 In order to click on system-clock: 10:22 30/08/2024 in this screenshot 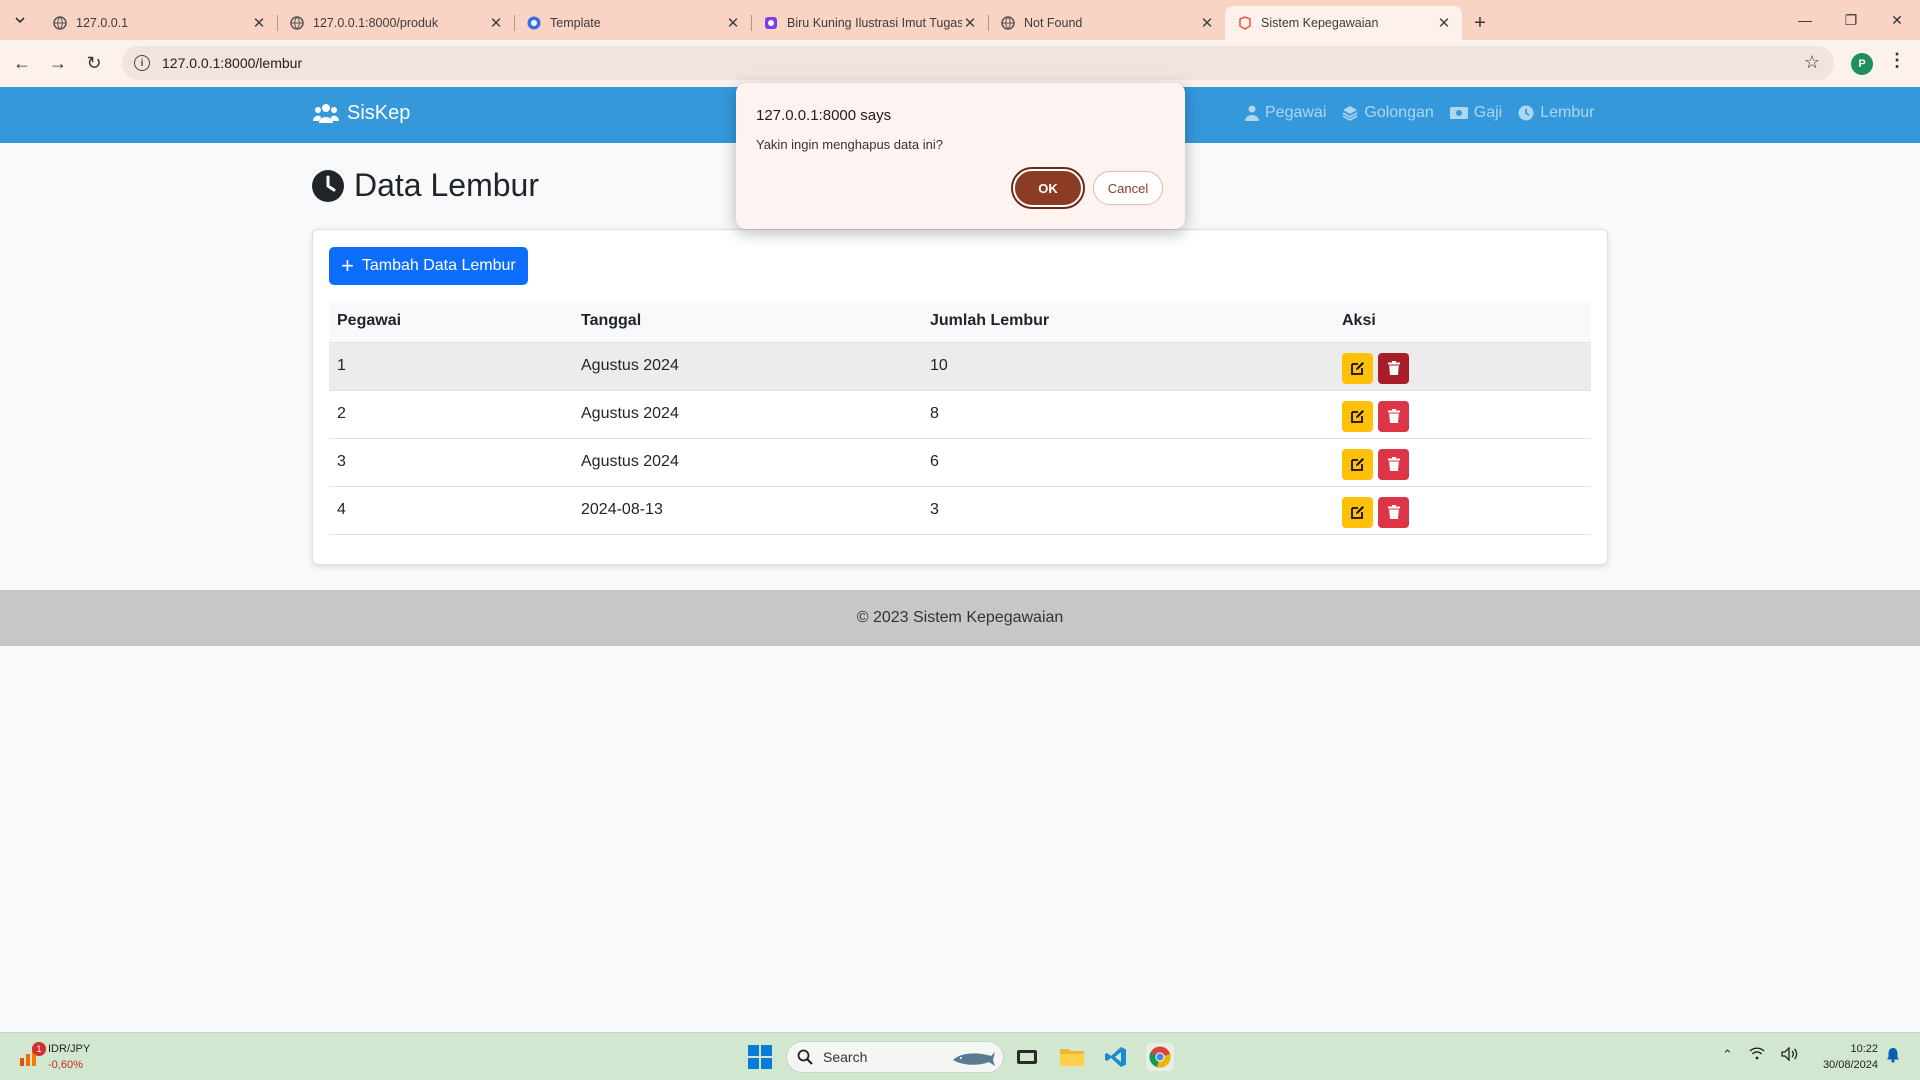, I will do `click(1842, 1057)`.